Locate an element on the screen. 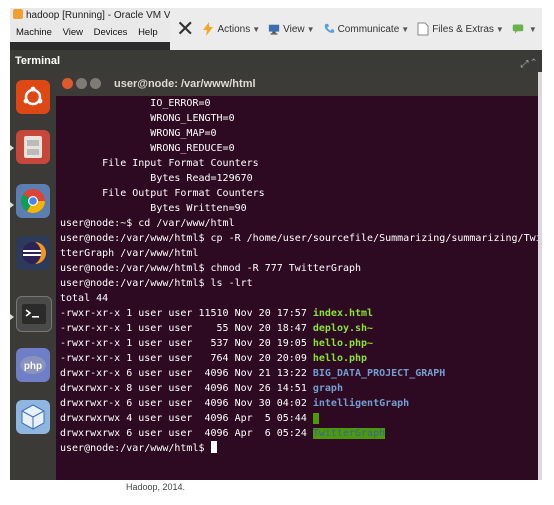 The image size is (554, 505). terminal-text: Bytes Read=129670 is located at coordinates (156, 178).